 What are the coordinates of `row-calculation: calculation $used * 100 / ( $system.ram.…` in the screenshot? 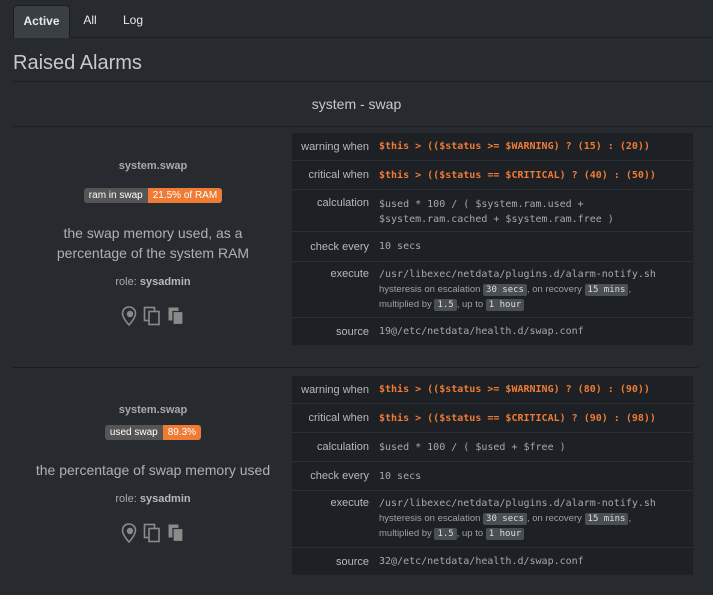 It's located at (492, 211).